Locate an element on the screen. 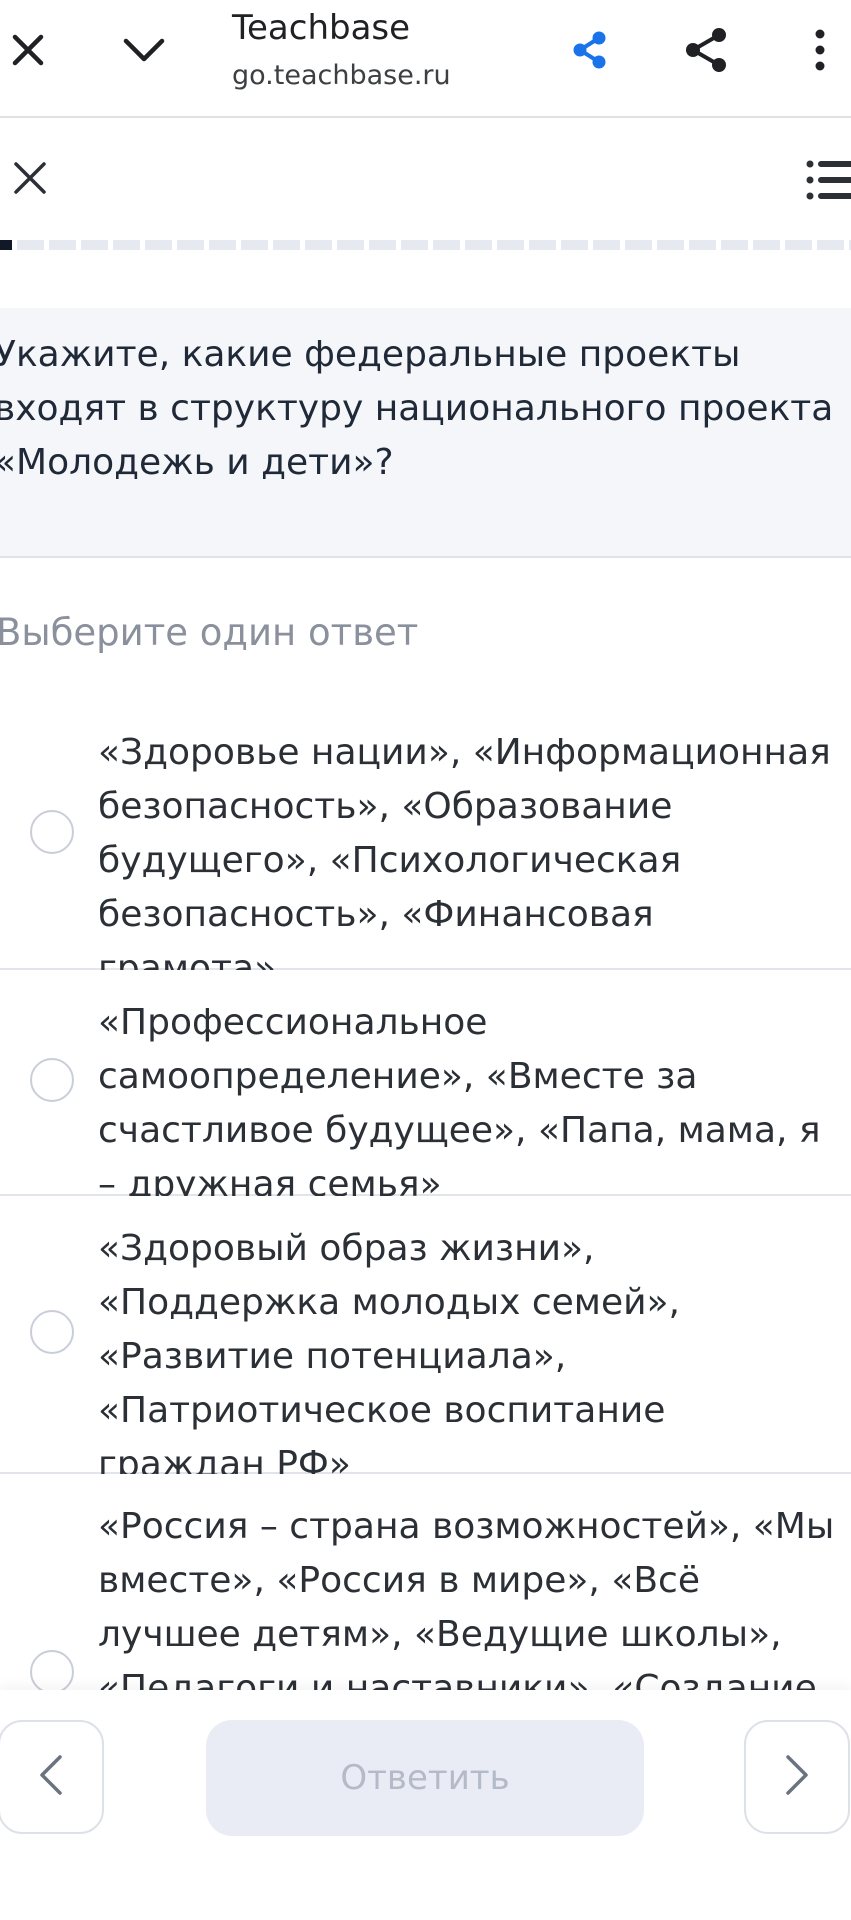 The height and width of the screenshot is (1920, 851). site-url: go.teachbase.ru is located at coordinates (341, 75).